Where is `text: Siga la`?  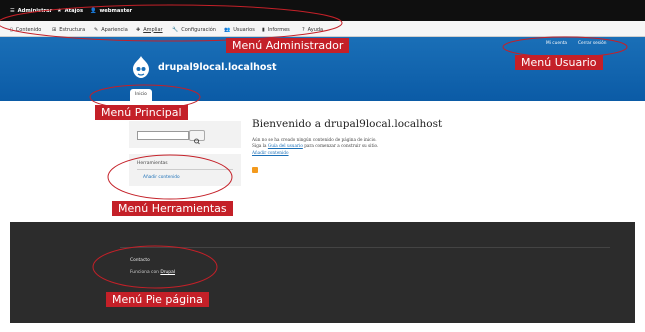
text: Siga la is located at coordinates (259, 145).